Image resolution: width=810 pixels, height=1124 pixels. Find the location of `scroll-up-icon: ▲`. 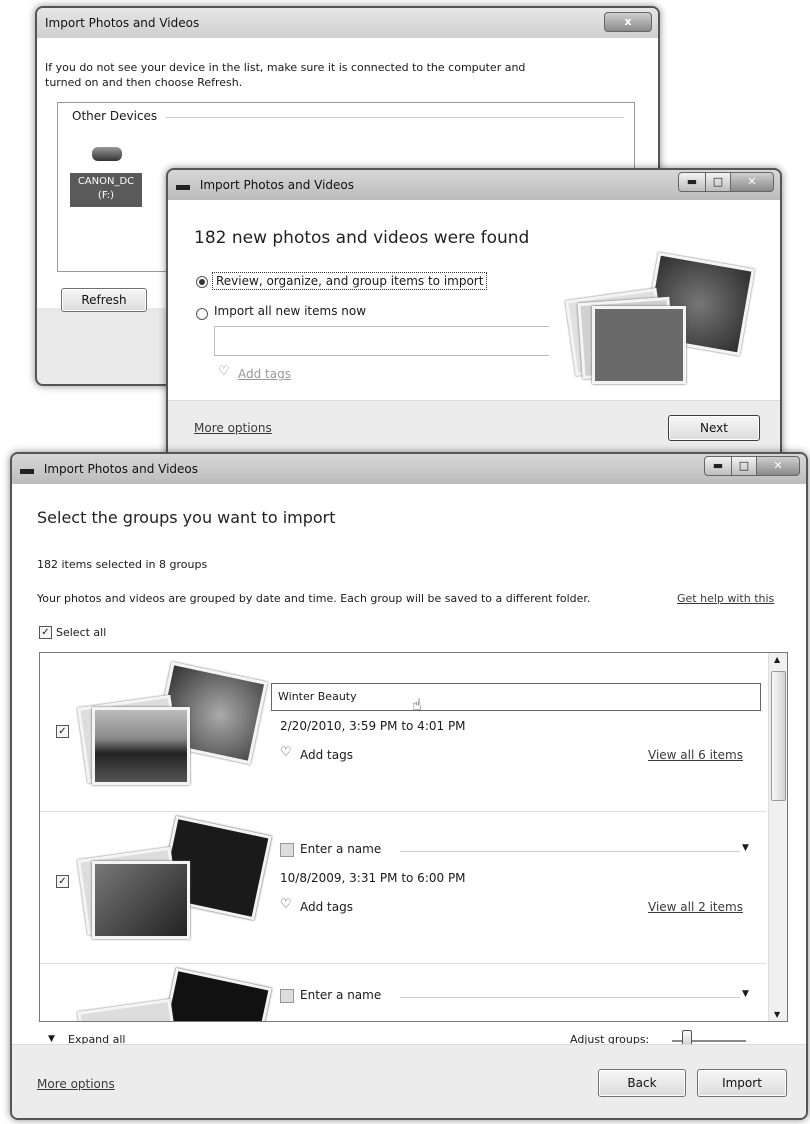

scroll-up-icon: ▲ is located at coordinates (777, 659).